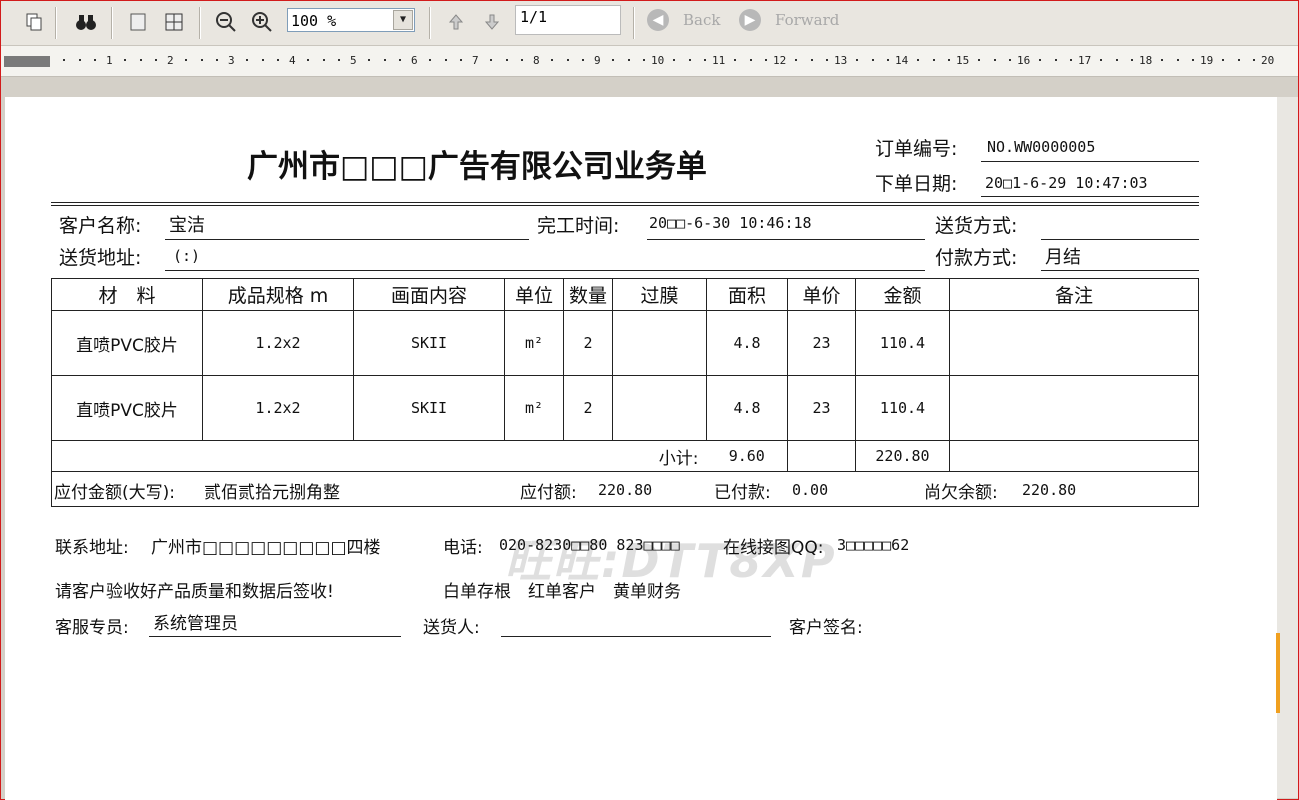  I want to click on table-header: 成品规格 m, so click(278, 294).